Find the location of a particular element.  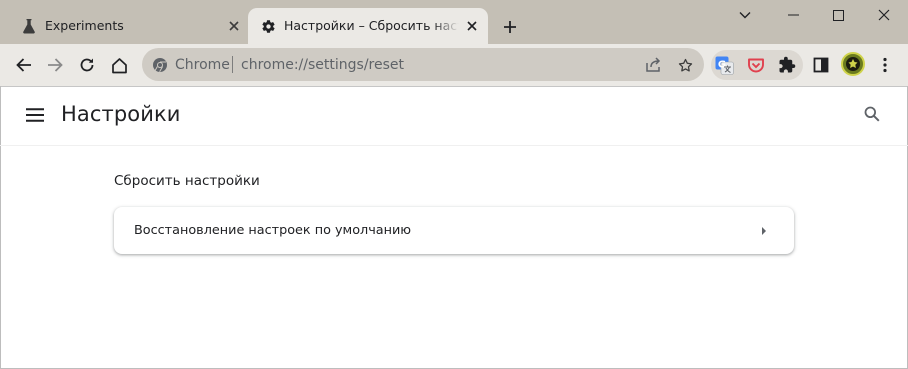

tab-title: Experiments is located at coordinates (84, 25).